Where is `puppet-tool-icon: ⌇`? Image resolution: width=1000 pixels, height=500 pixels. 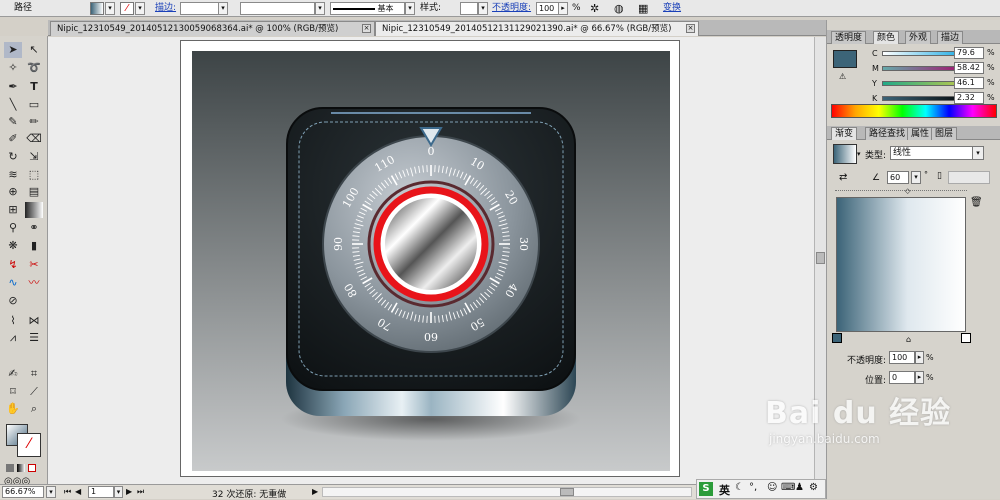 puppet-tool-icon: ⌇ is located at coordinates (13, 321).